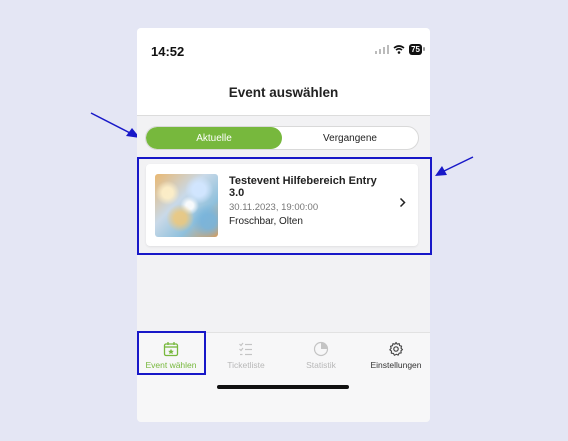  Describe the element at coordinates (396, 348) in the screenshot. I see `gear-icon` at that location.